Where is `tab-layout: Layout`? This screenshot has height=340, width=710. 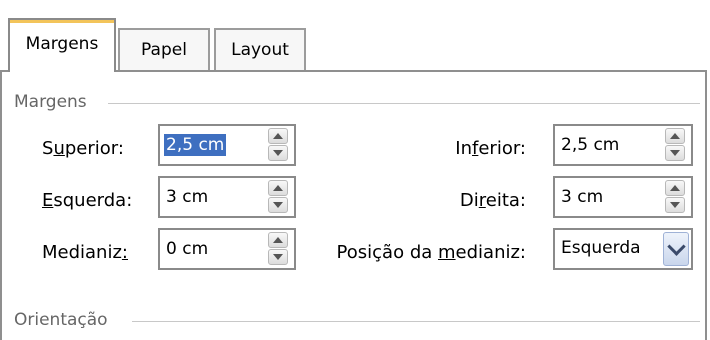
tab-layout: Layout is located at coordinates (260, 50).